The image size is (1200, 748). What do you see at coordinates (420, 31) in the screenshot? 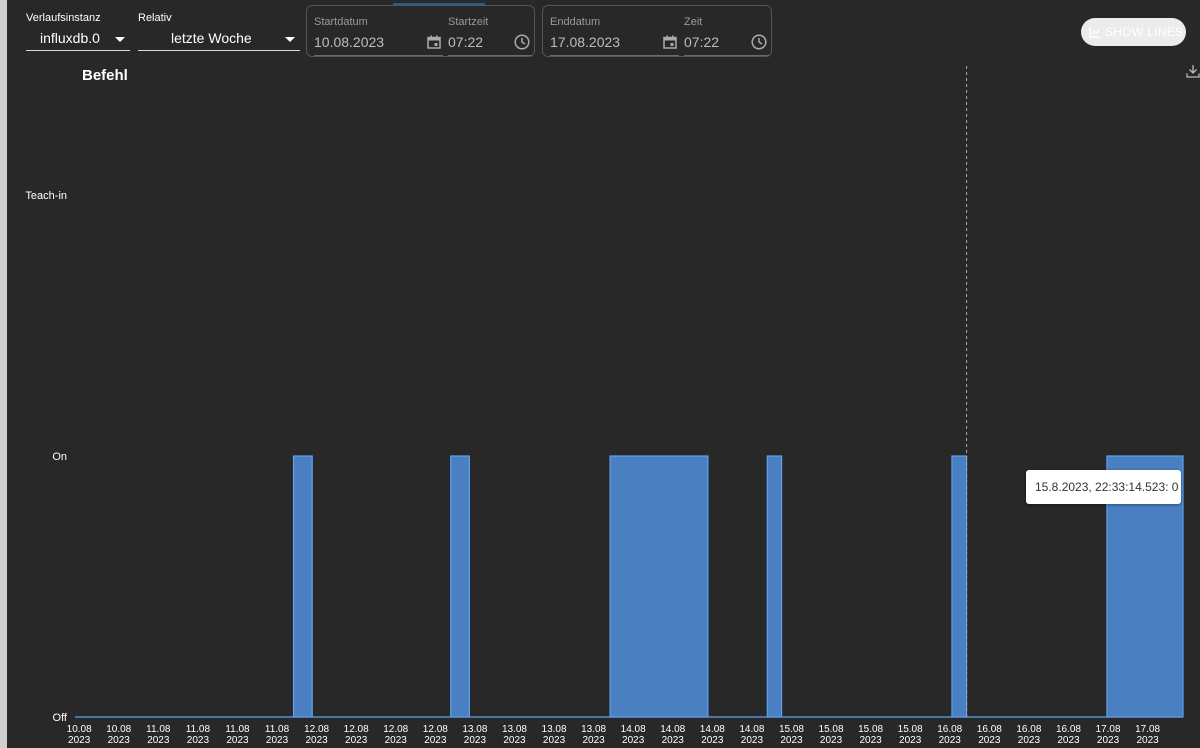
I see `start-datetime-group: Startdatum Startzeit 10.08.2023 07:22` at bounding box center [420, 31].